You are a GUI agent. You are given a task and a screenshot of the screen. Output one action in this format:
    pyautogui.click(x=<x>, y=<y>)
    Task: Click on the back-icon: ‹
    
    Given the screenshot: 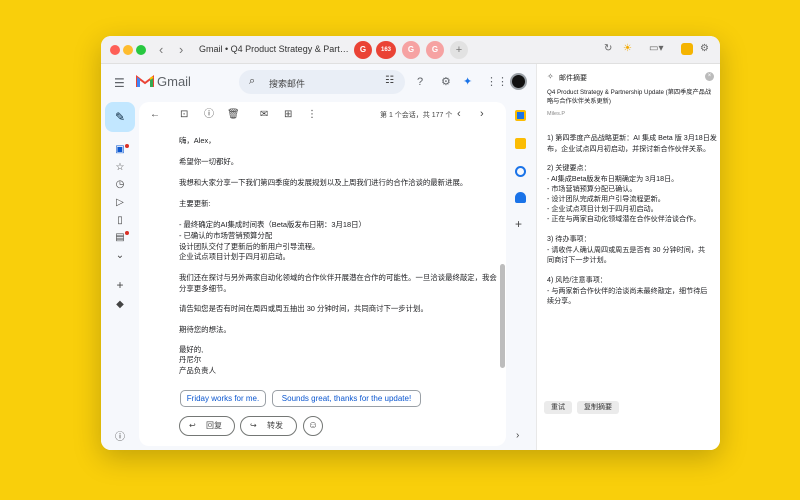 What is the action you would take?
    pyautogui.click(x=161, y=50)
    